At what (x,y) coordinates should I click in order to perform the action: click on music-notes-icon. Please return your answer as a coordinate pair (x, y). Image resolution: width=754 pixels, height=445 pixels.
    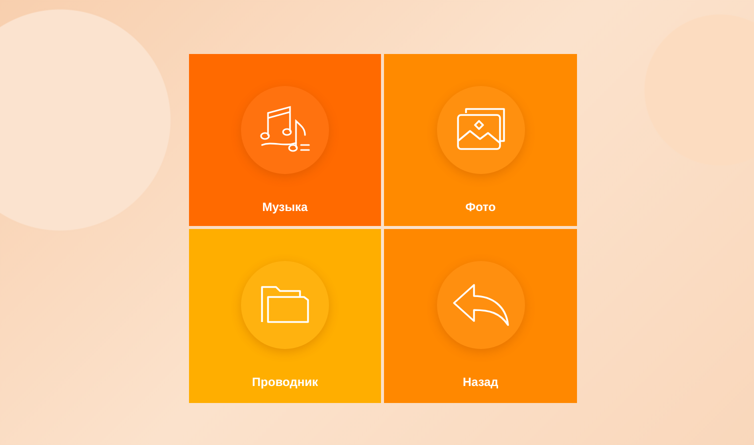
    Looking at the image, I should click on (285, 130).